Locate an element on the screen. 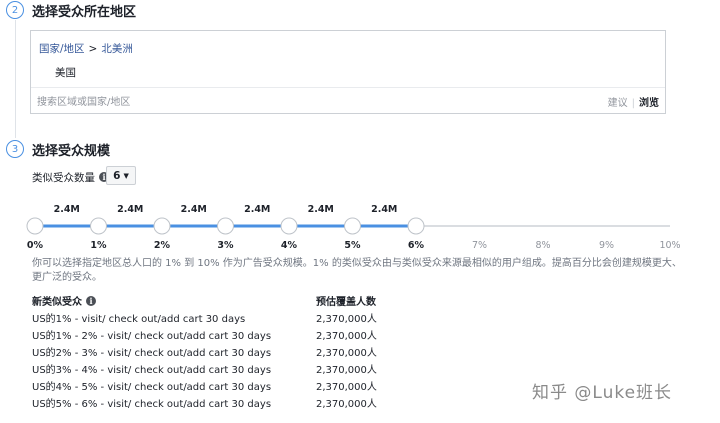 The image size is (720, 423). breadcrumb: 国家/地区 > 北美洲 is located at coordinates (86, 48).